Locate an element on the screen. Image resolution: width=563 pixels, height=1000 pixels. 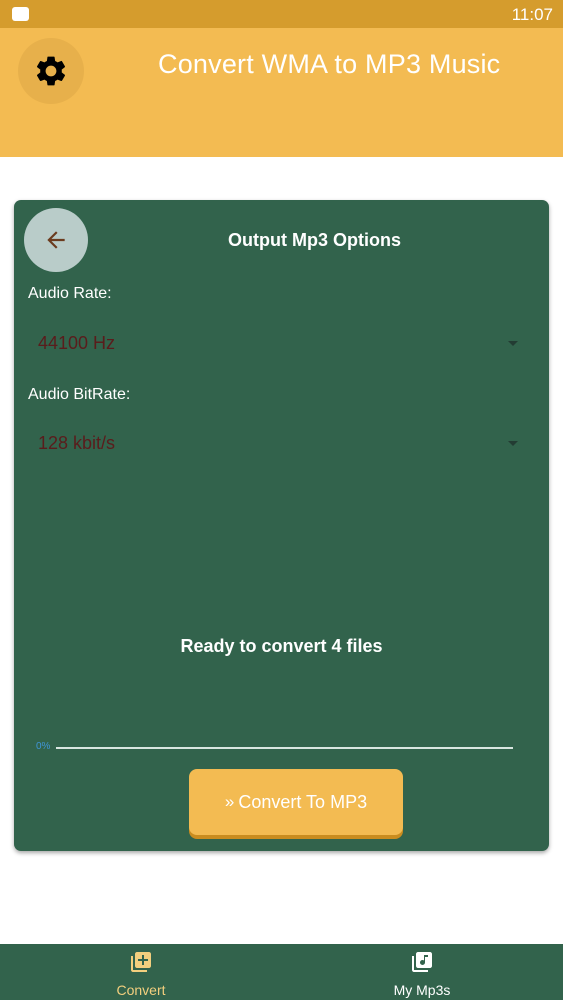
page-title: Convert WMA to MP3 Music is located at coordinates (329, 64).